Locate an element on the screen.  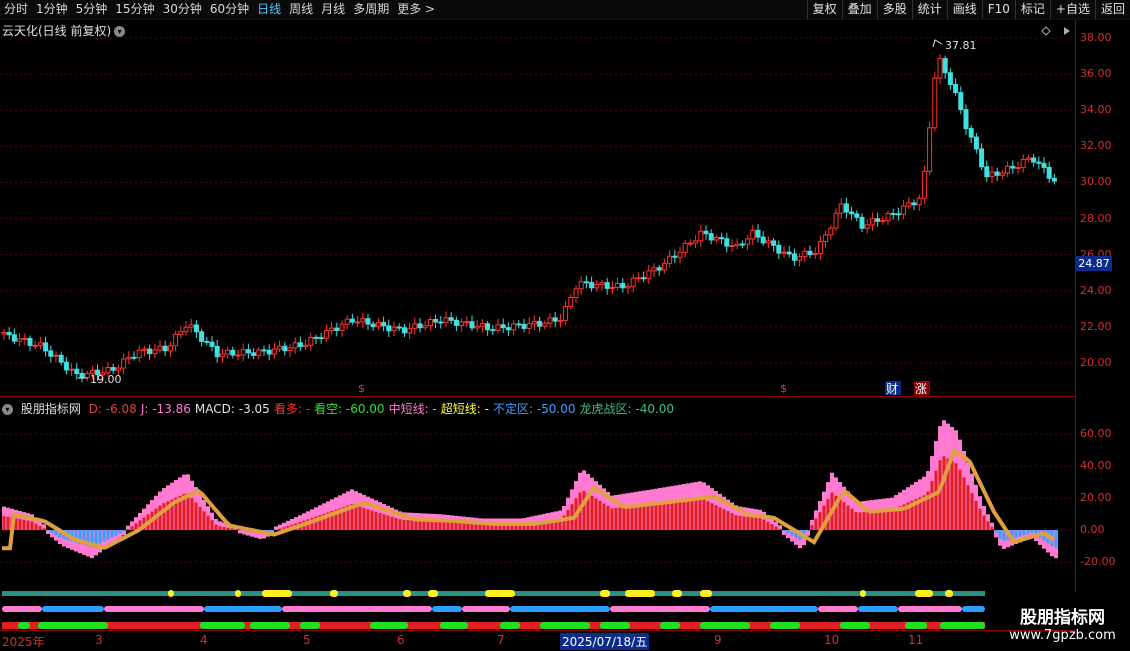
marker-dollar: $ is located at coordinates (361, 388).